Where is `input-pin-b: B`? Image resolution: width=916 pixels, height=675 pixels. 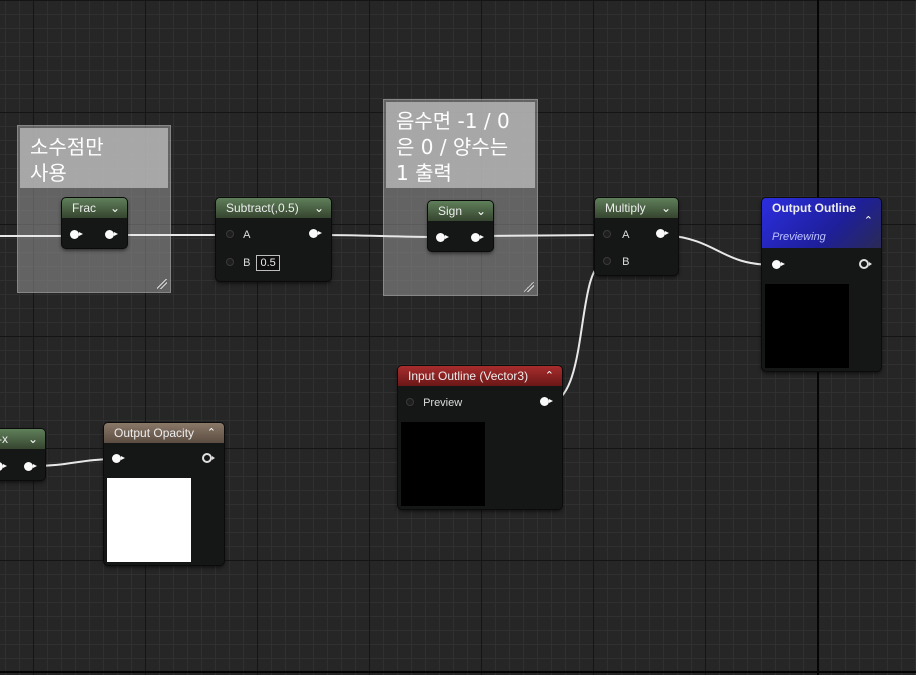 input-pin-b: B is located at coordinates (616, 262).